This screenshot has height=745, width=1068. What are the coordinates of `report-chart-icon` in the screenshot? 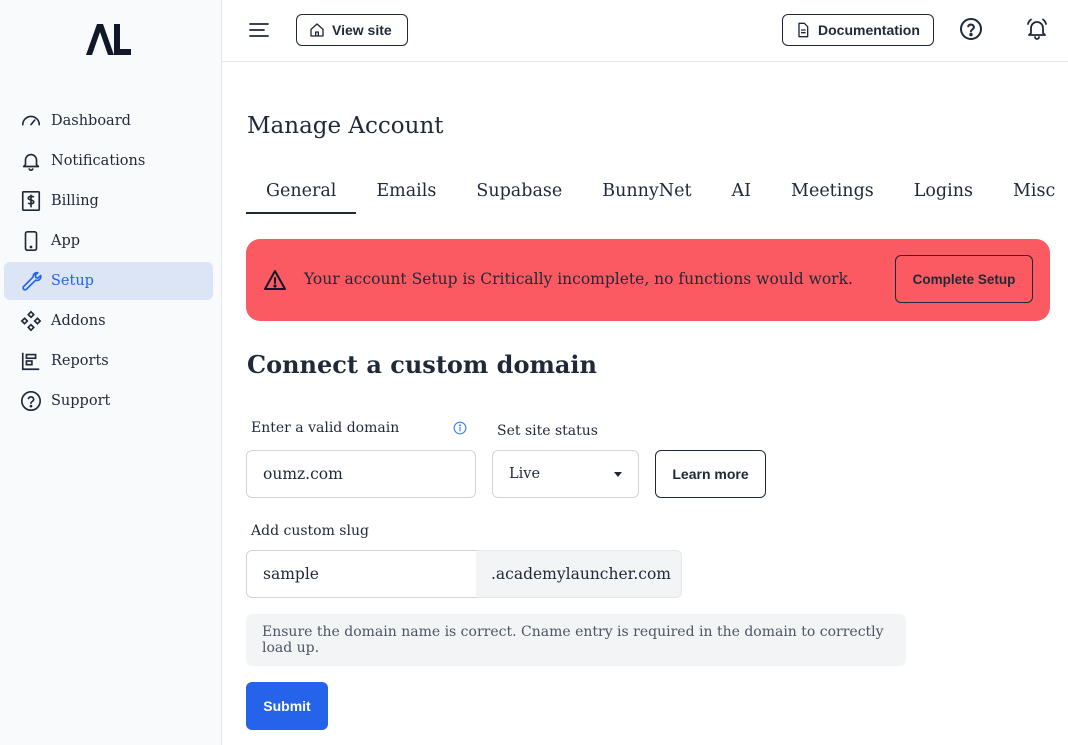 It's located at (31, 361).